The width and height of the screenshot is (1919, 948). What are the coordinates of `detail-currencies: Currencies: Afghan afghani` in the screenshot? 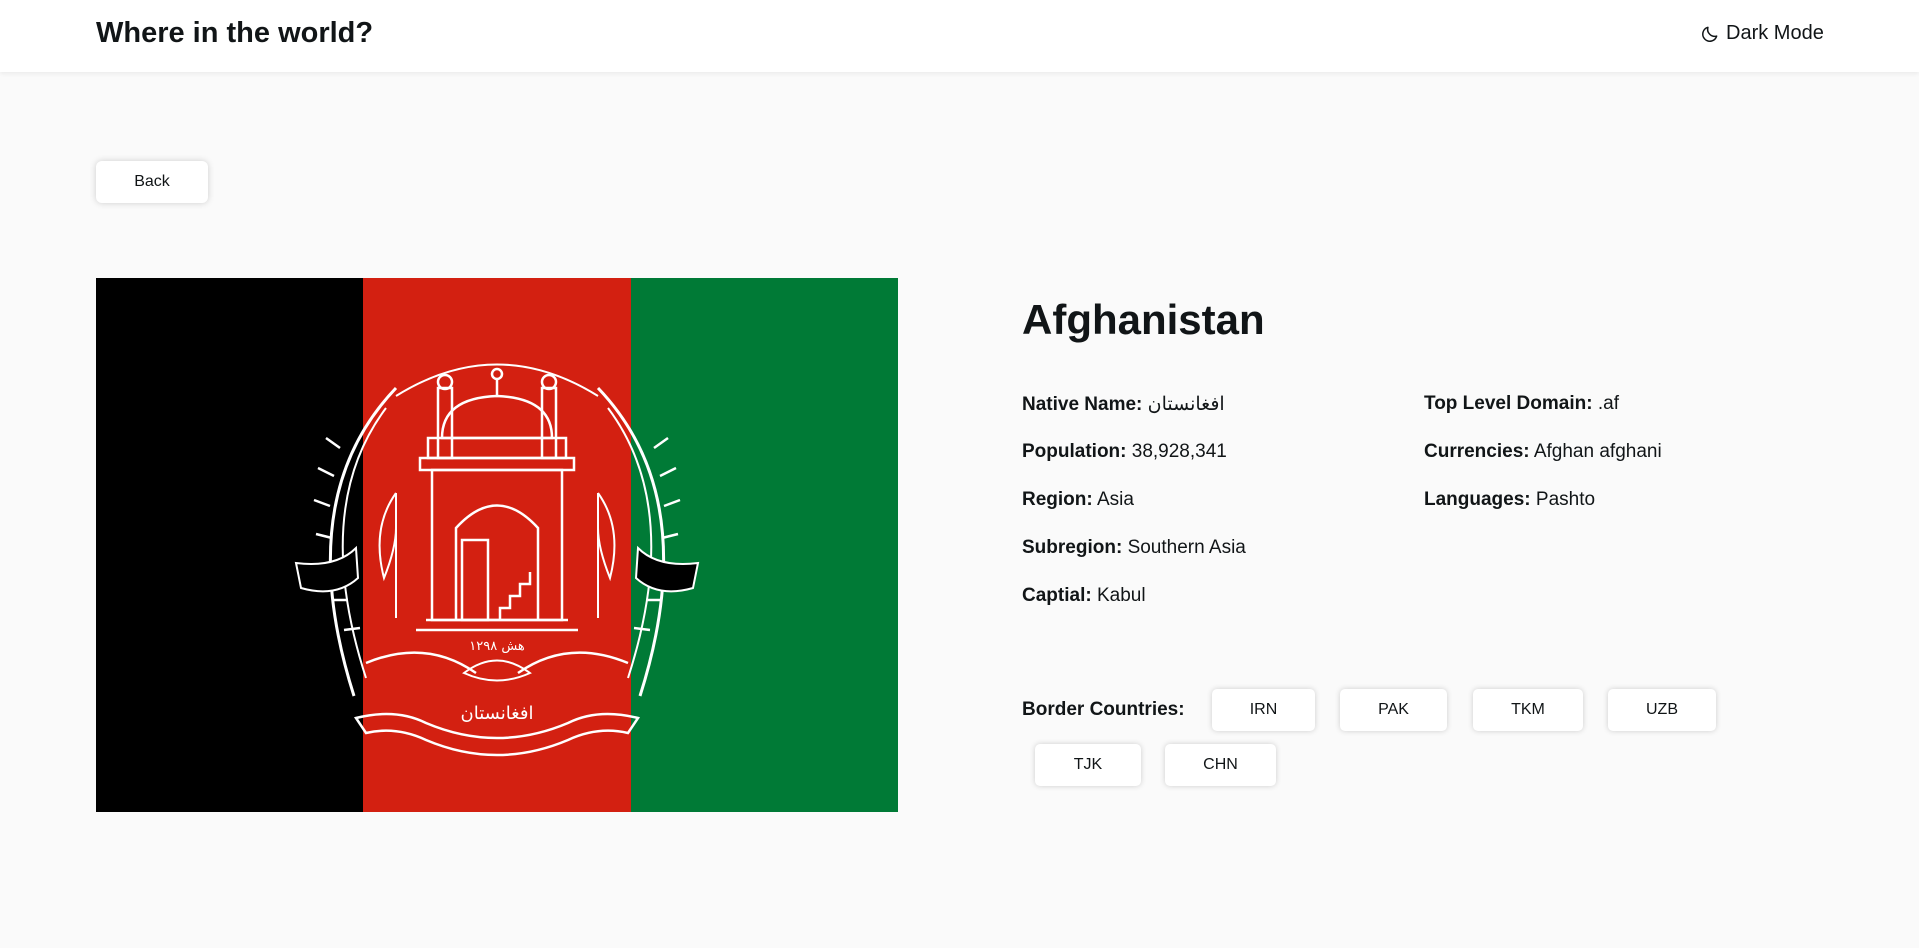 It's located at (1543, 452).